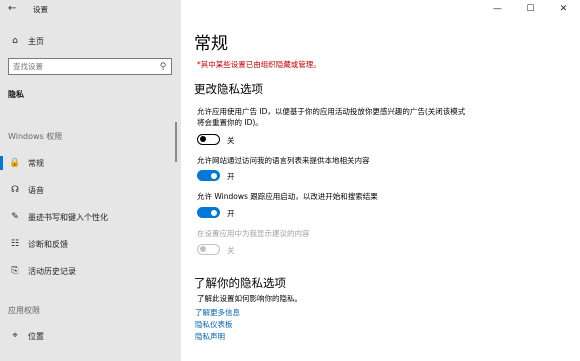 This screenshot has width=580, height=361. Describe the element at coordinates (12, 8) in the screenshot. I see `back-arrow-icon: ←` at that location.